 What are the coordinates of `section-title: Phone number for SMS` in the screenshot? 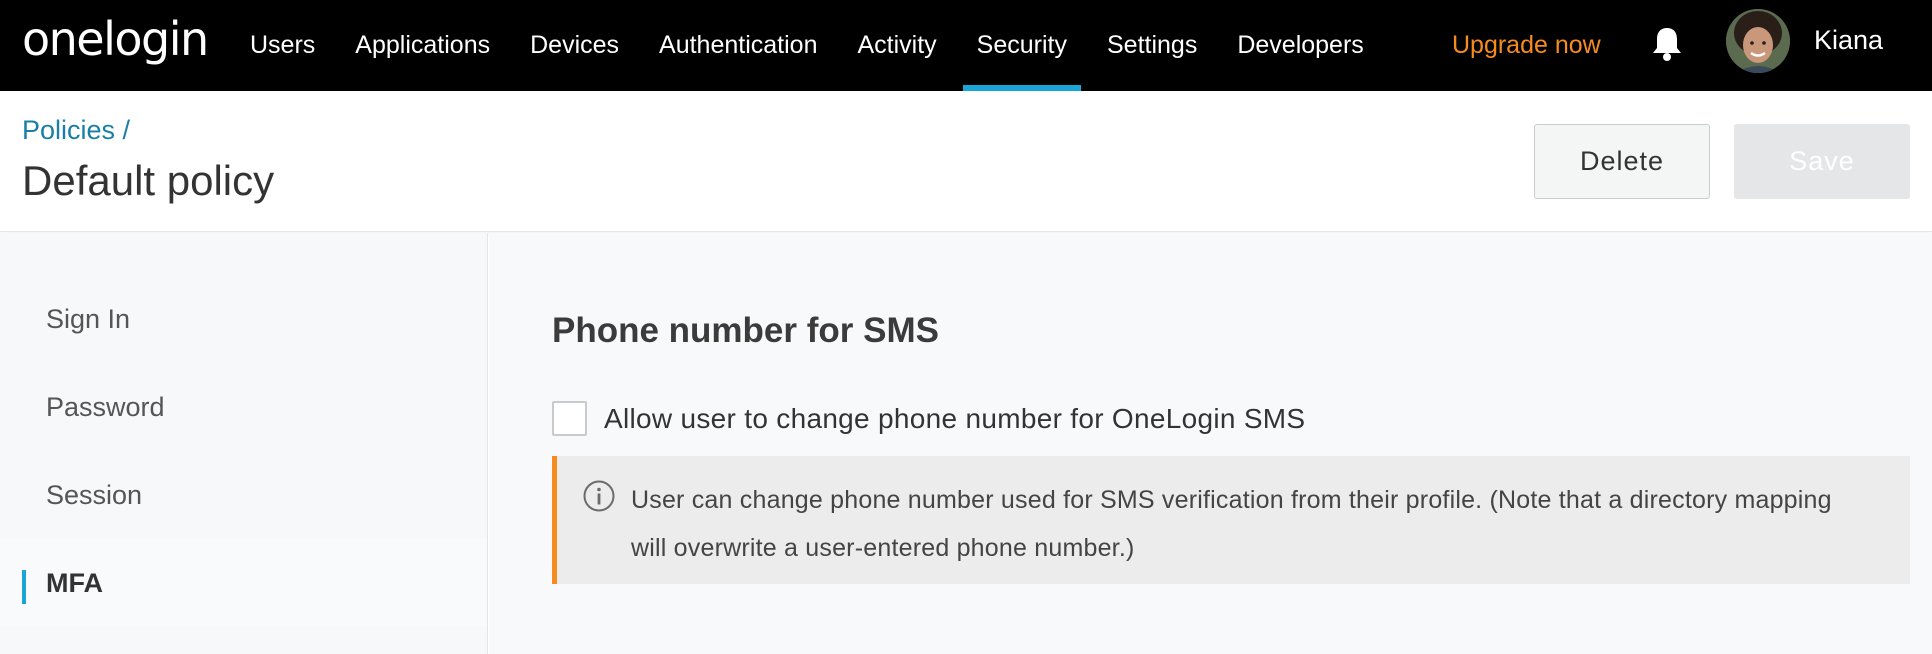 It's located at (745, 330).